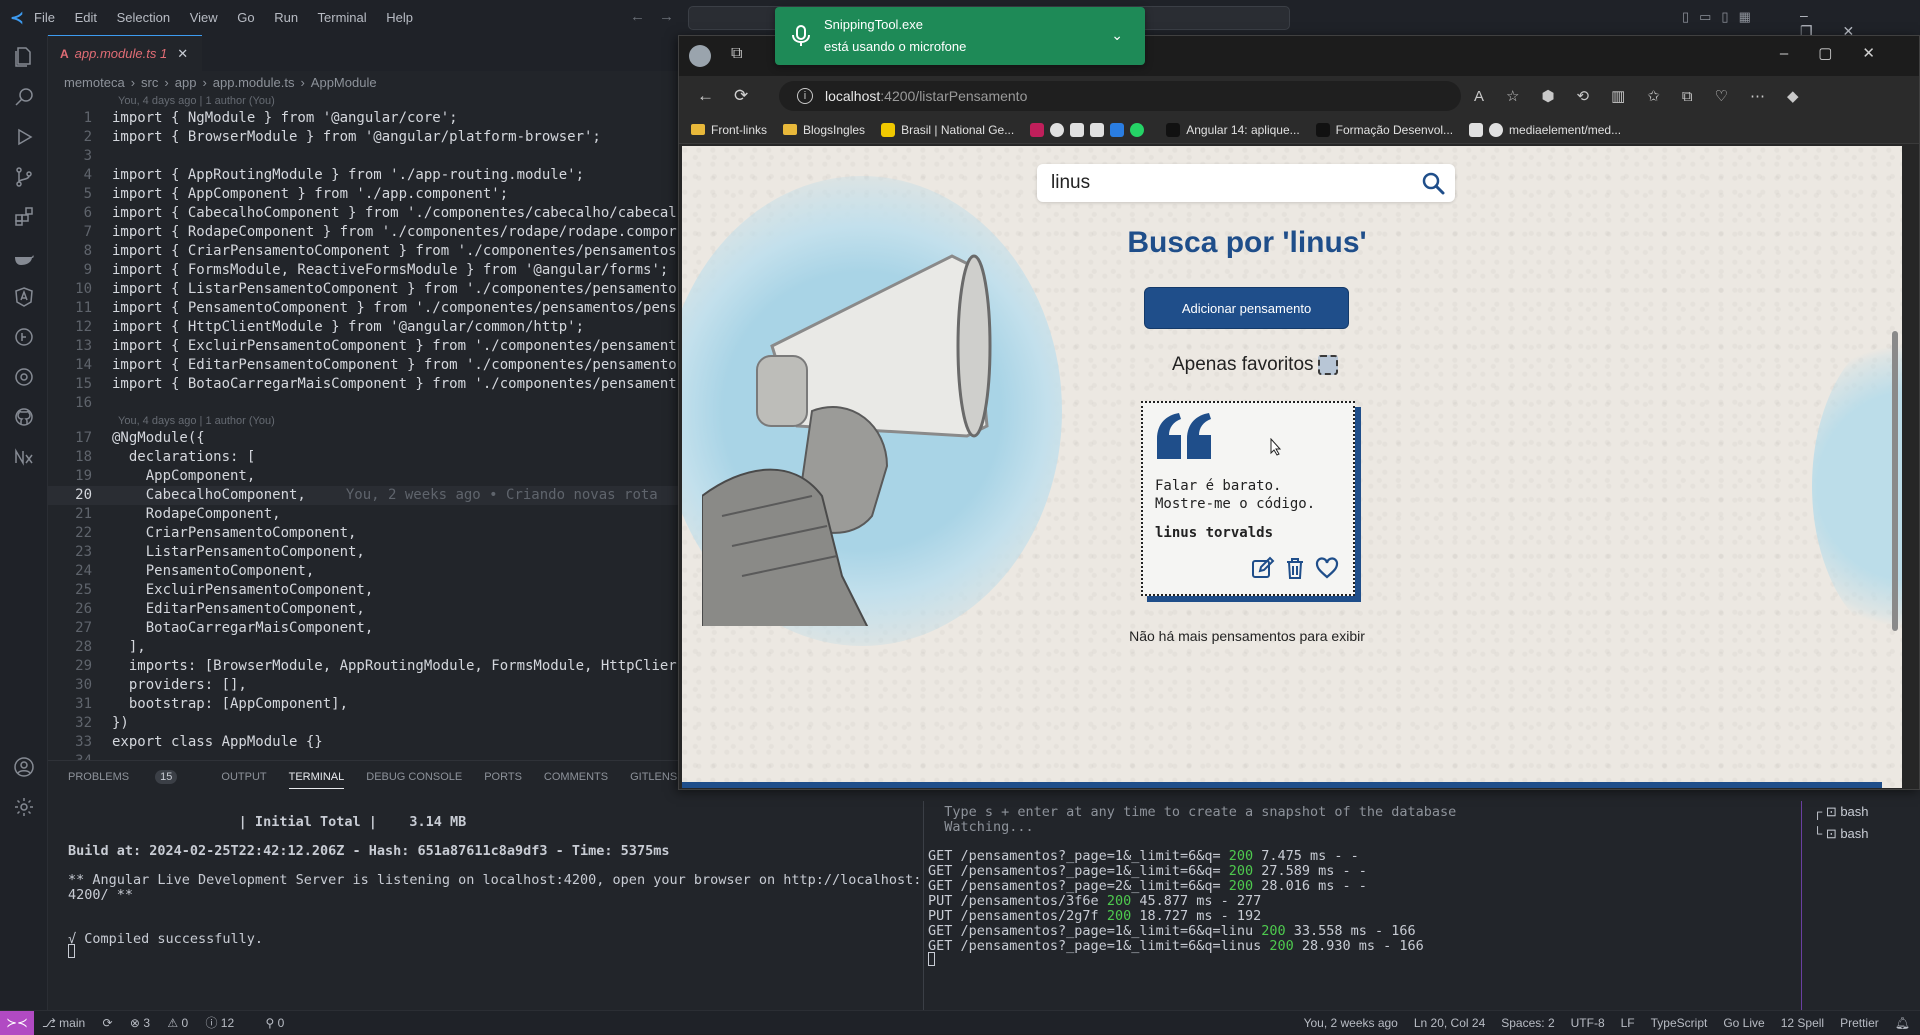 This screenshot has width=1920, height=1035. What do you see at coordinates (1801, 906) in the screenshot?
I see `terminal-list-divider` at bounding box center [1801, 906].